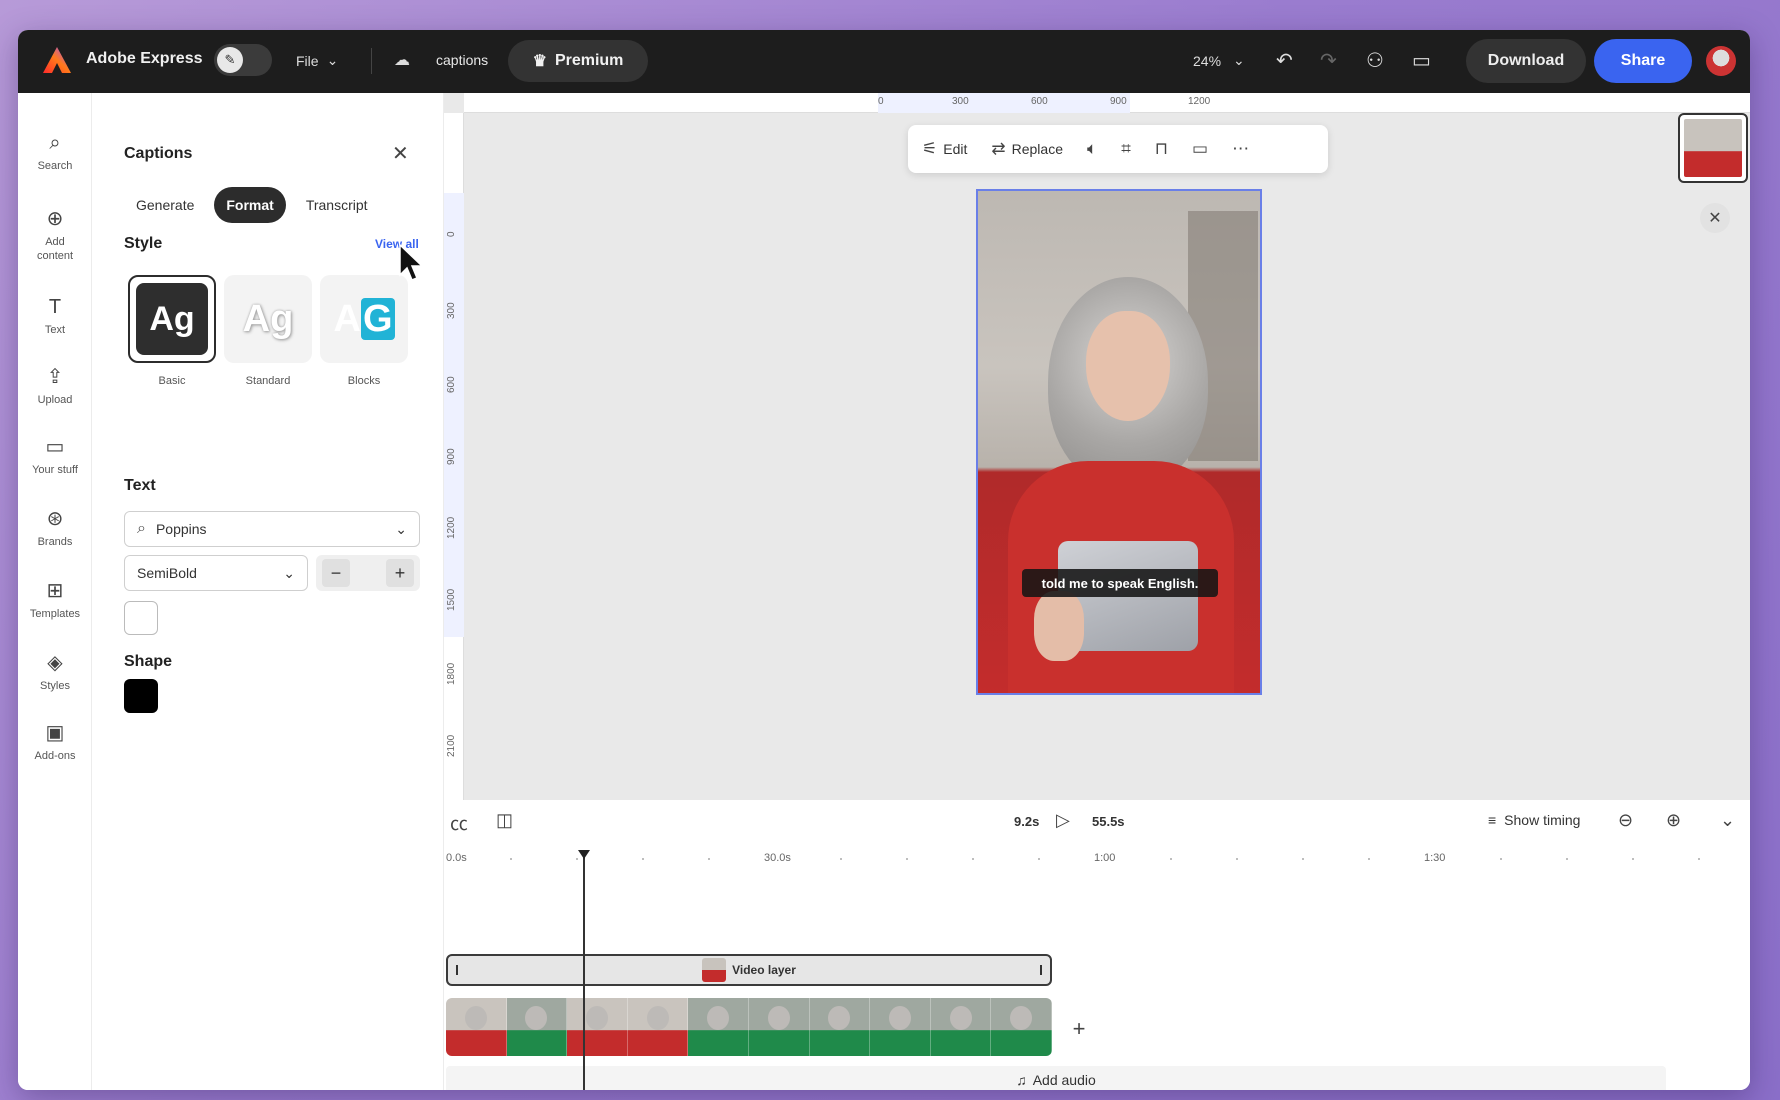  I want to click on font-weight-select: SemiBold ⌄, so click(216, 573).